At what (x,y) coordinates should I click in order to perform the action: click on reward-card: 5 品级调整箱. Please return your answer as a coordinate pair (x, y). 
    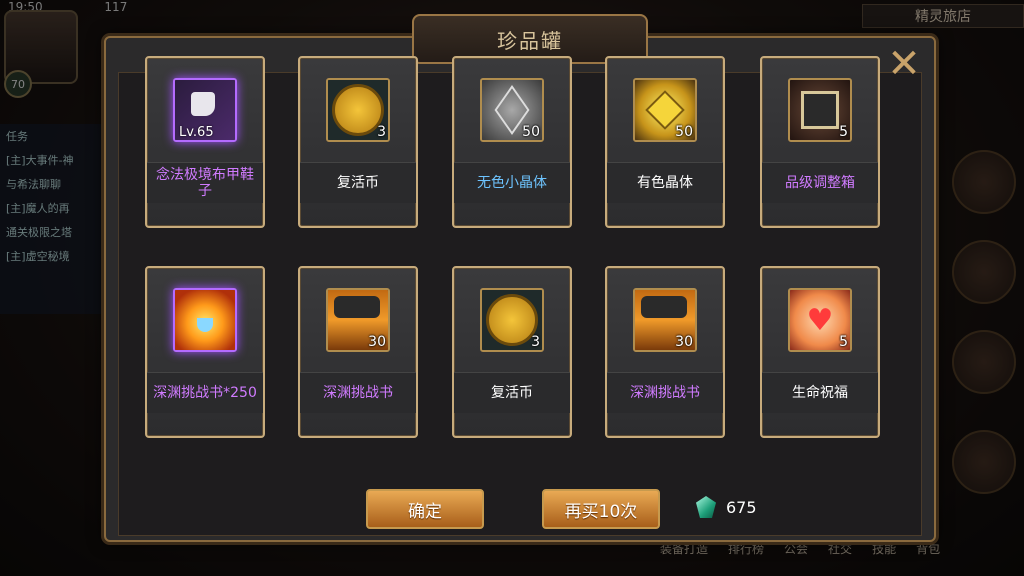
    Looking at the image, I should click on (820, 142).